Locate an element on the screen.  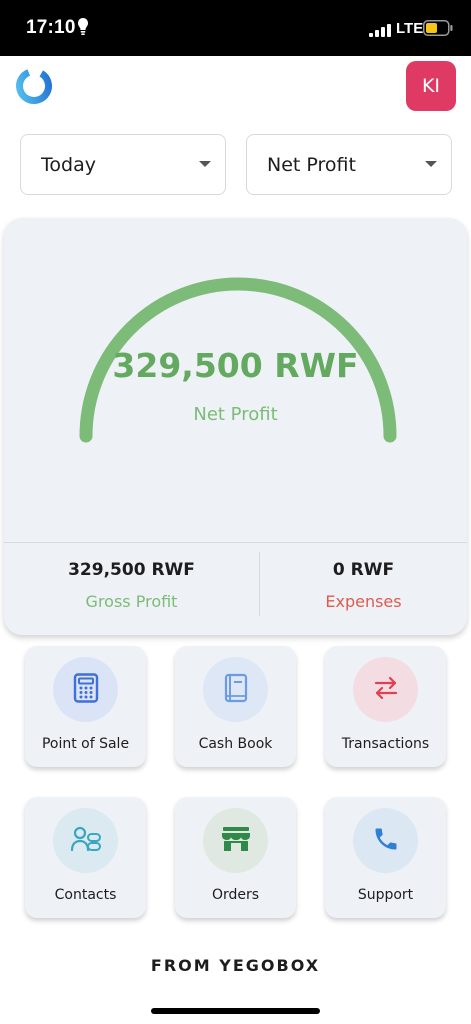
swap-arrows-icon is located at coordinates (386, 690).